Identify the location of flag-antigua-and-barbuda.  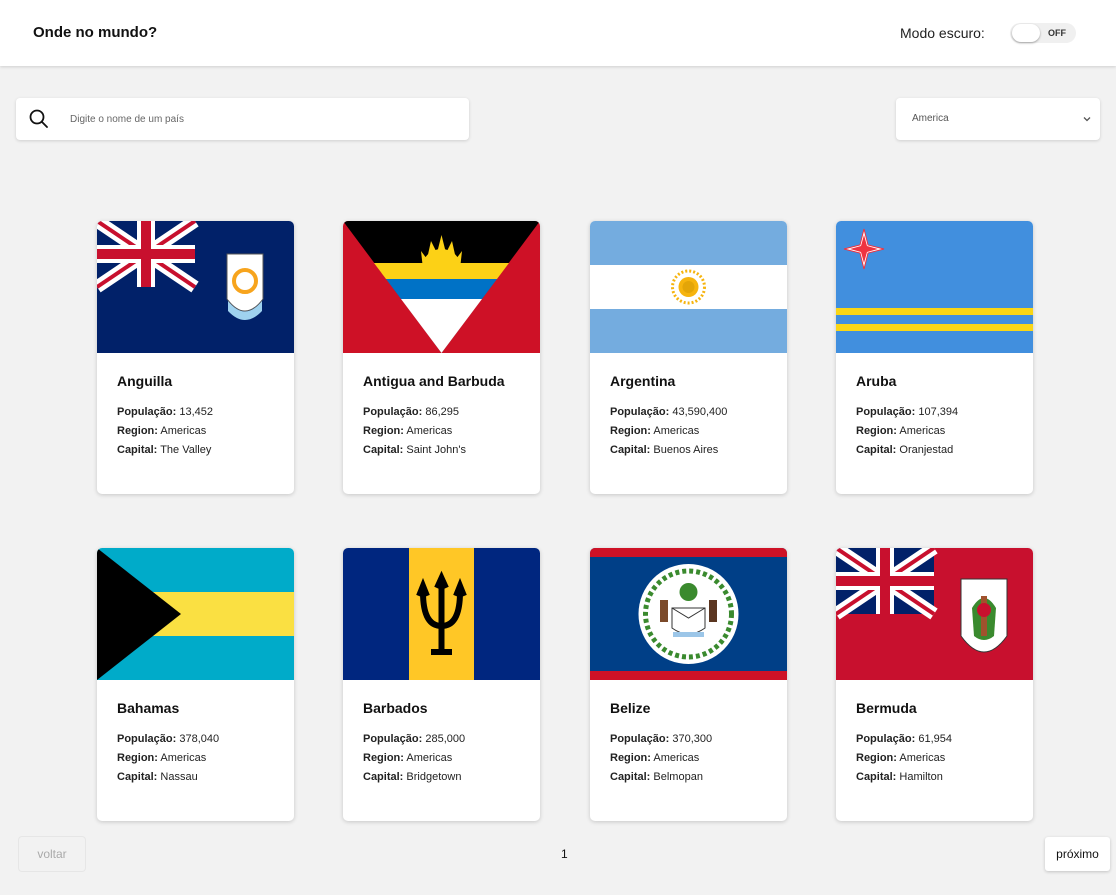
(441, 287).